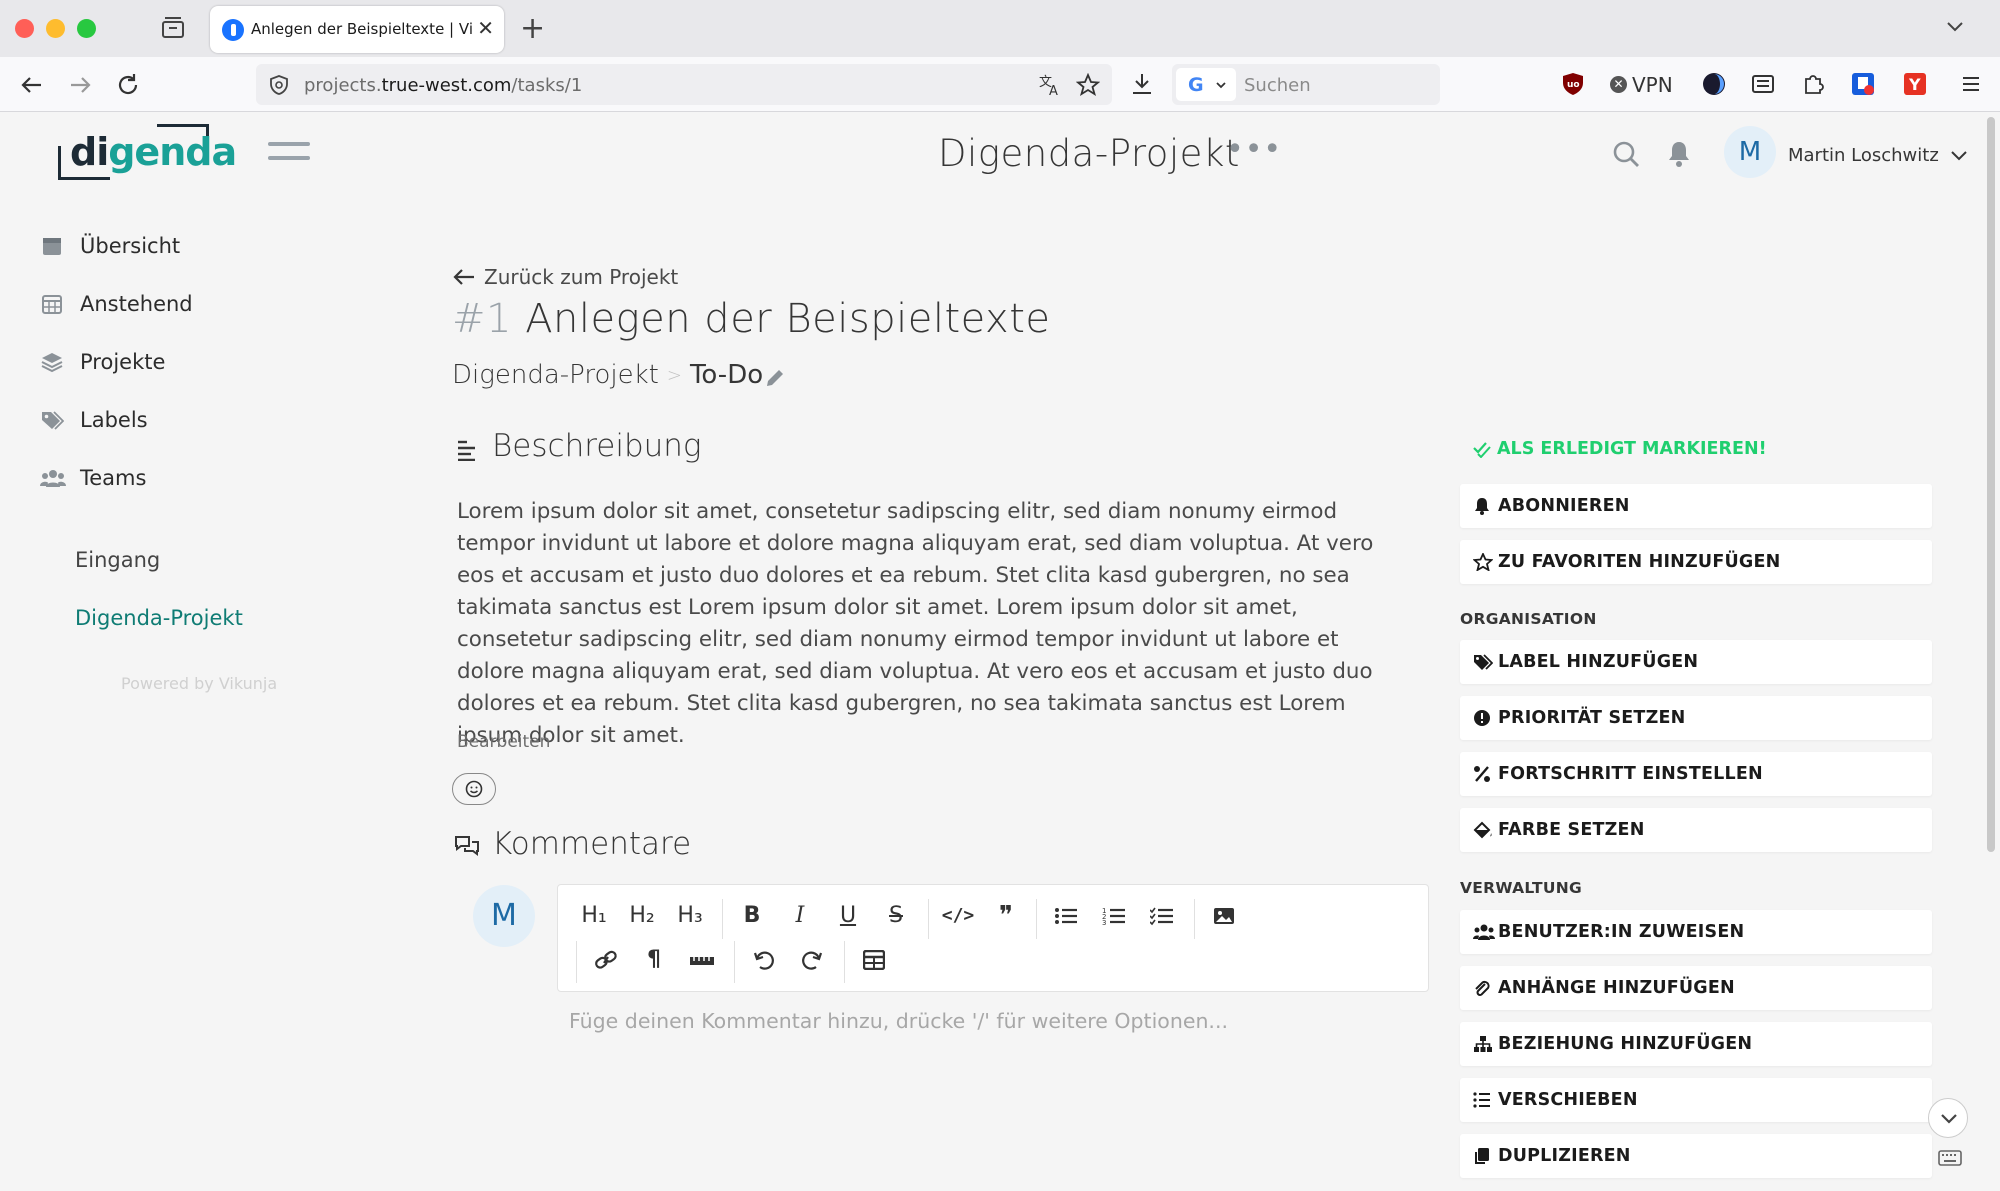 The width and height of the screenshot is (2000, 1191). I want to click on set-progress-button: FORTSCHRITT EINSTELLEN, so click(1696, 774).